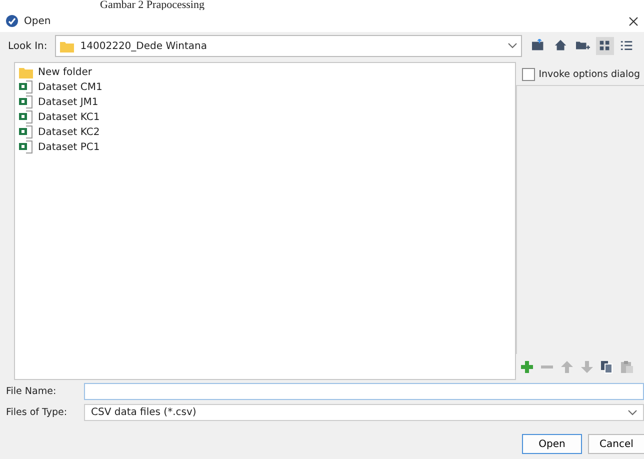  What do you see at coordinates (607, 367) in the screenshot?
I see `copy-icon` at bounding box center [607, 367].